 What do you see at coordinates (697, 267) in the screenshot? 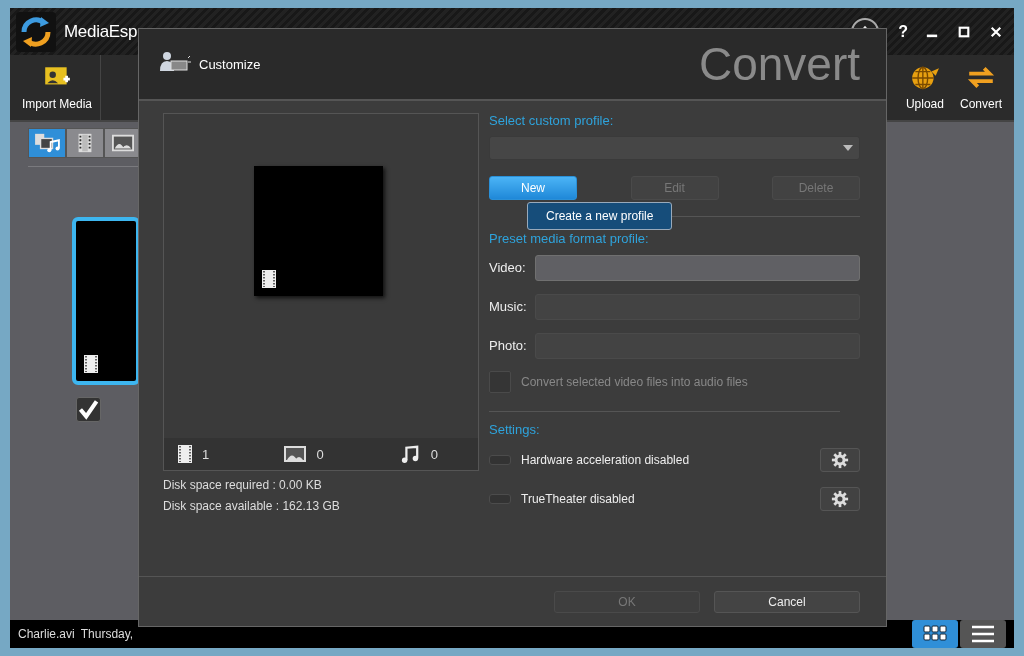
I see `format-field` at bounding box center [697, 267].